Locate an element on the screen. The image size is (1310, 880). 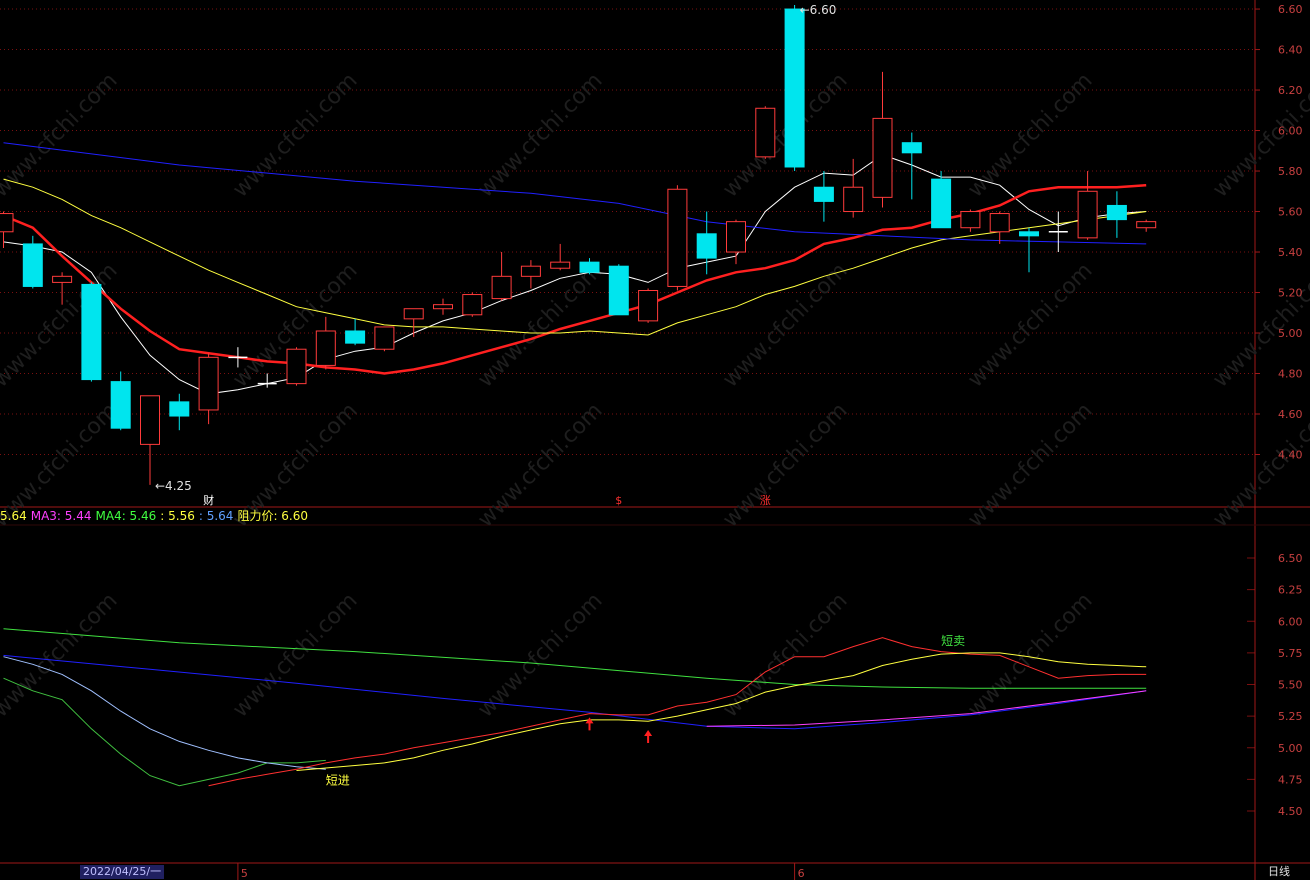
period-label: 日线 is located at coordinates (1279, 872).